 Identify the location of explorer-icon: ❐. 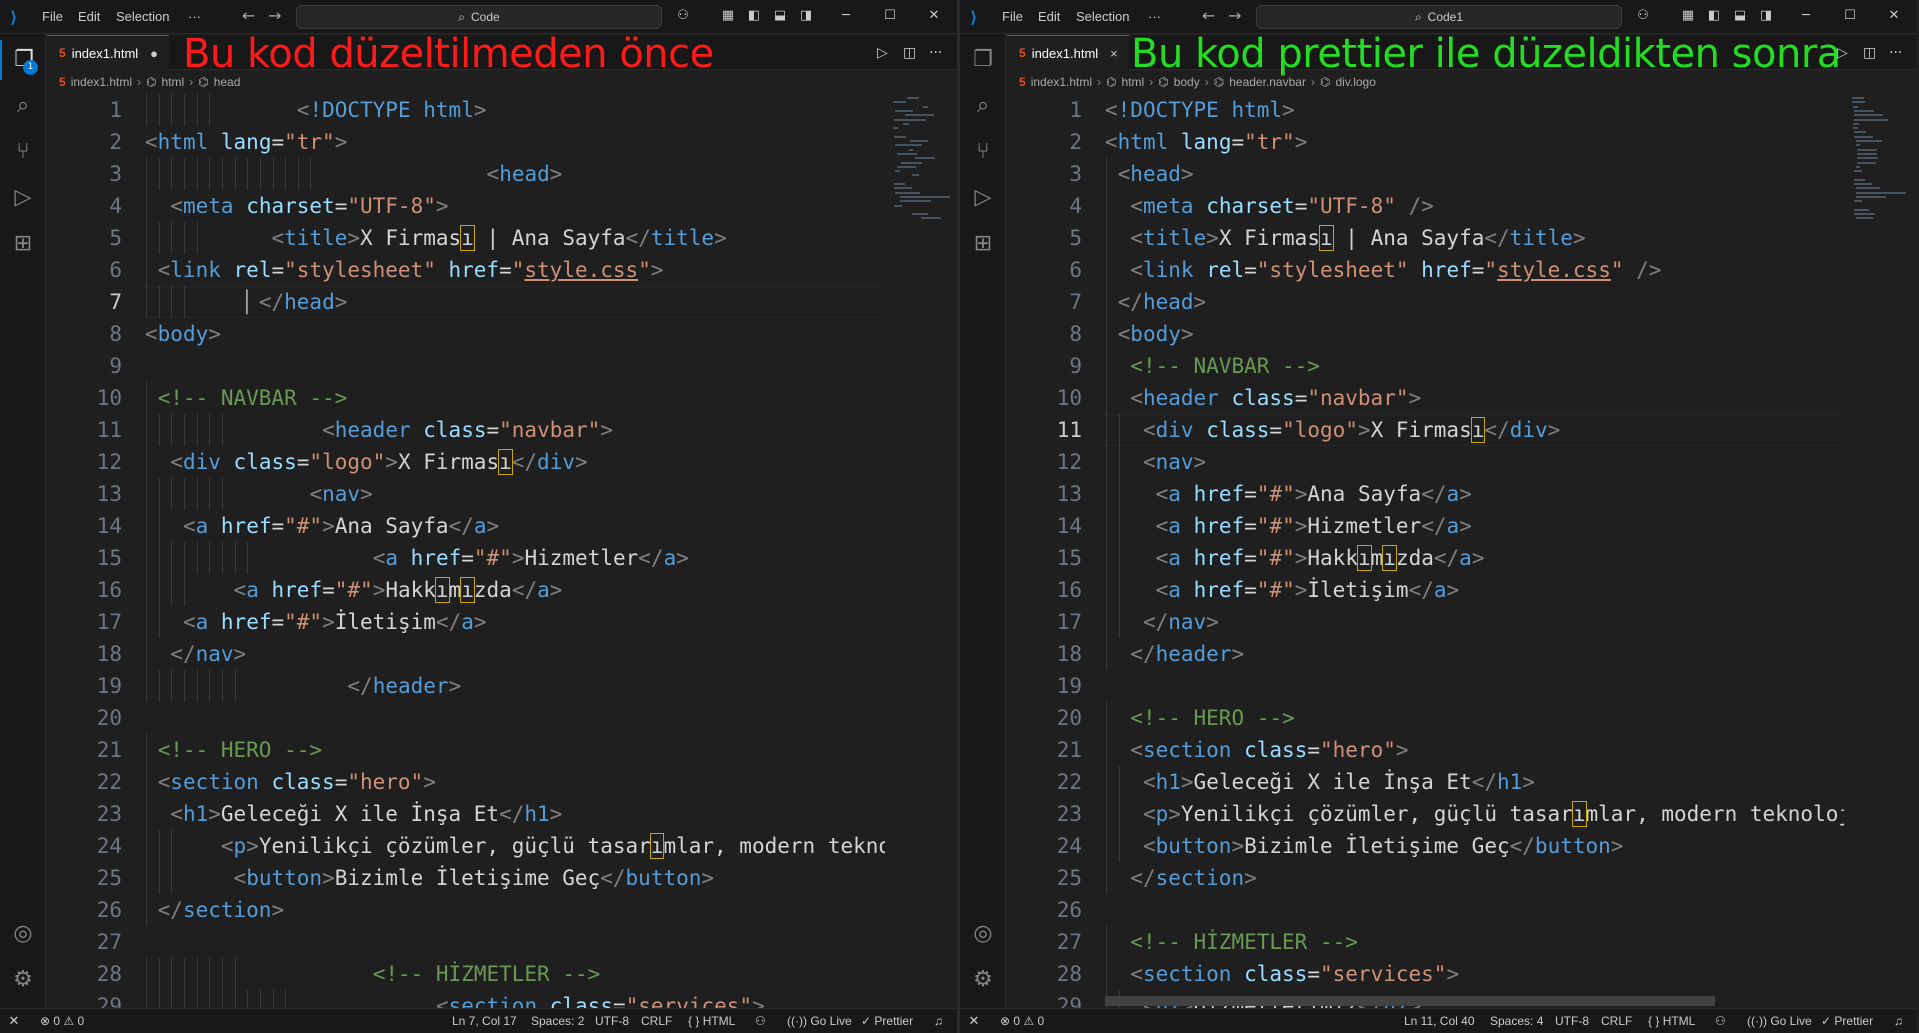
(983, 60).